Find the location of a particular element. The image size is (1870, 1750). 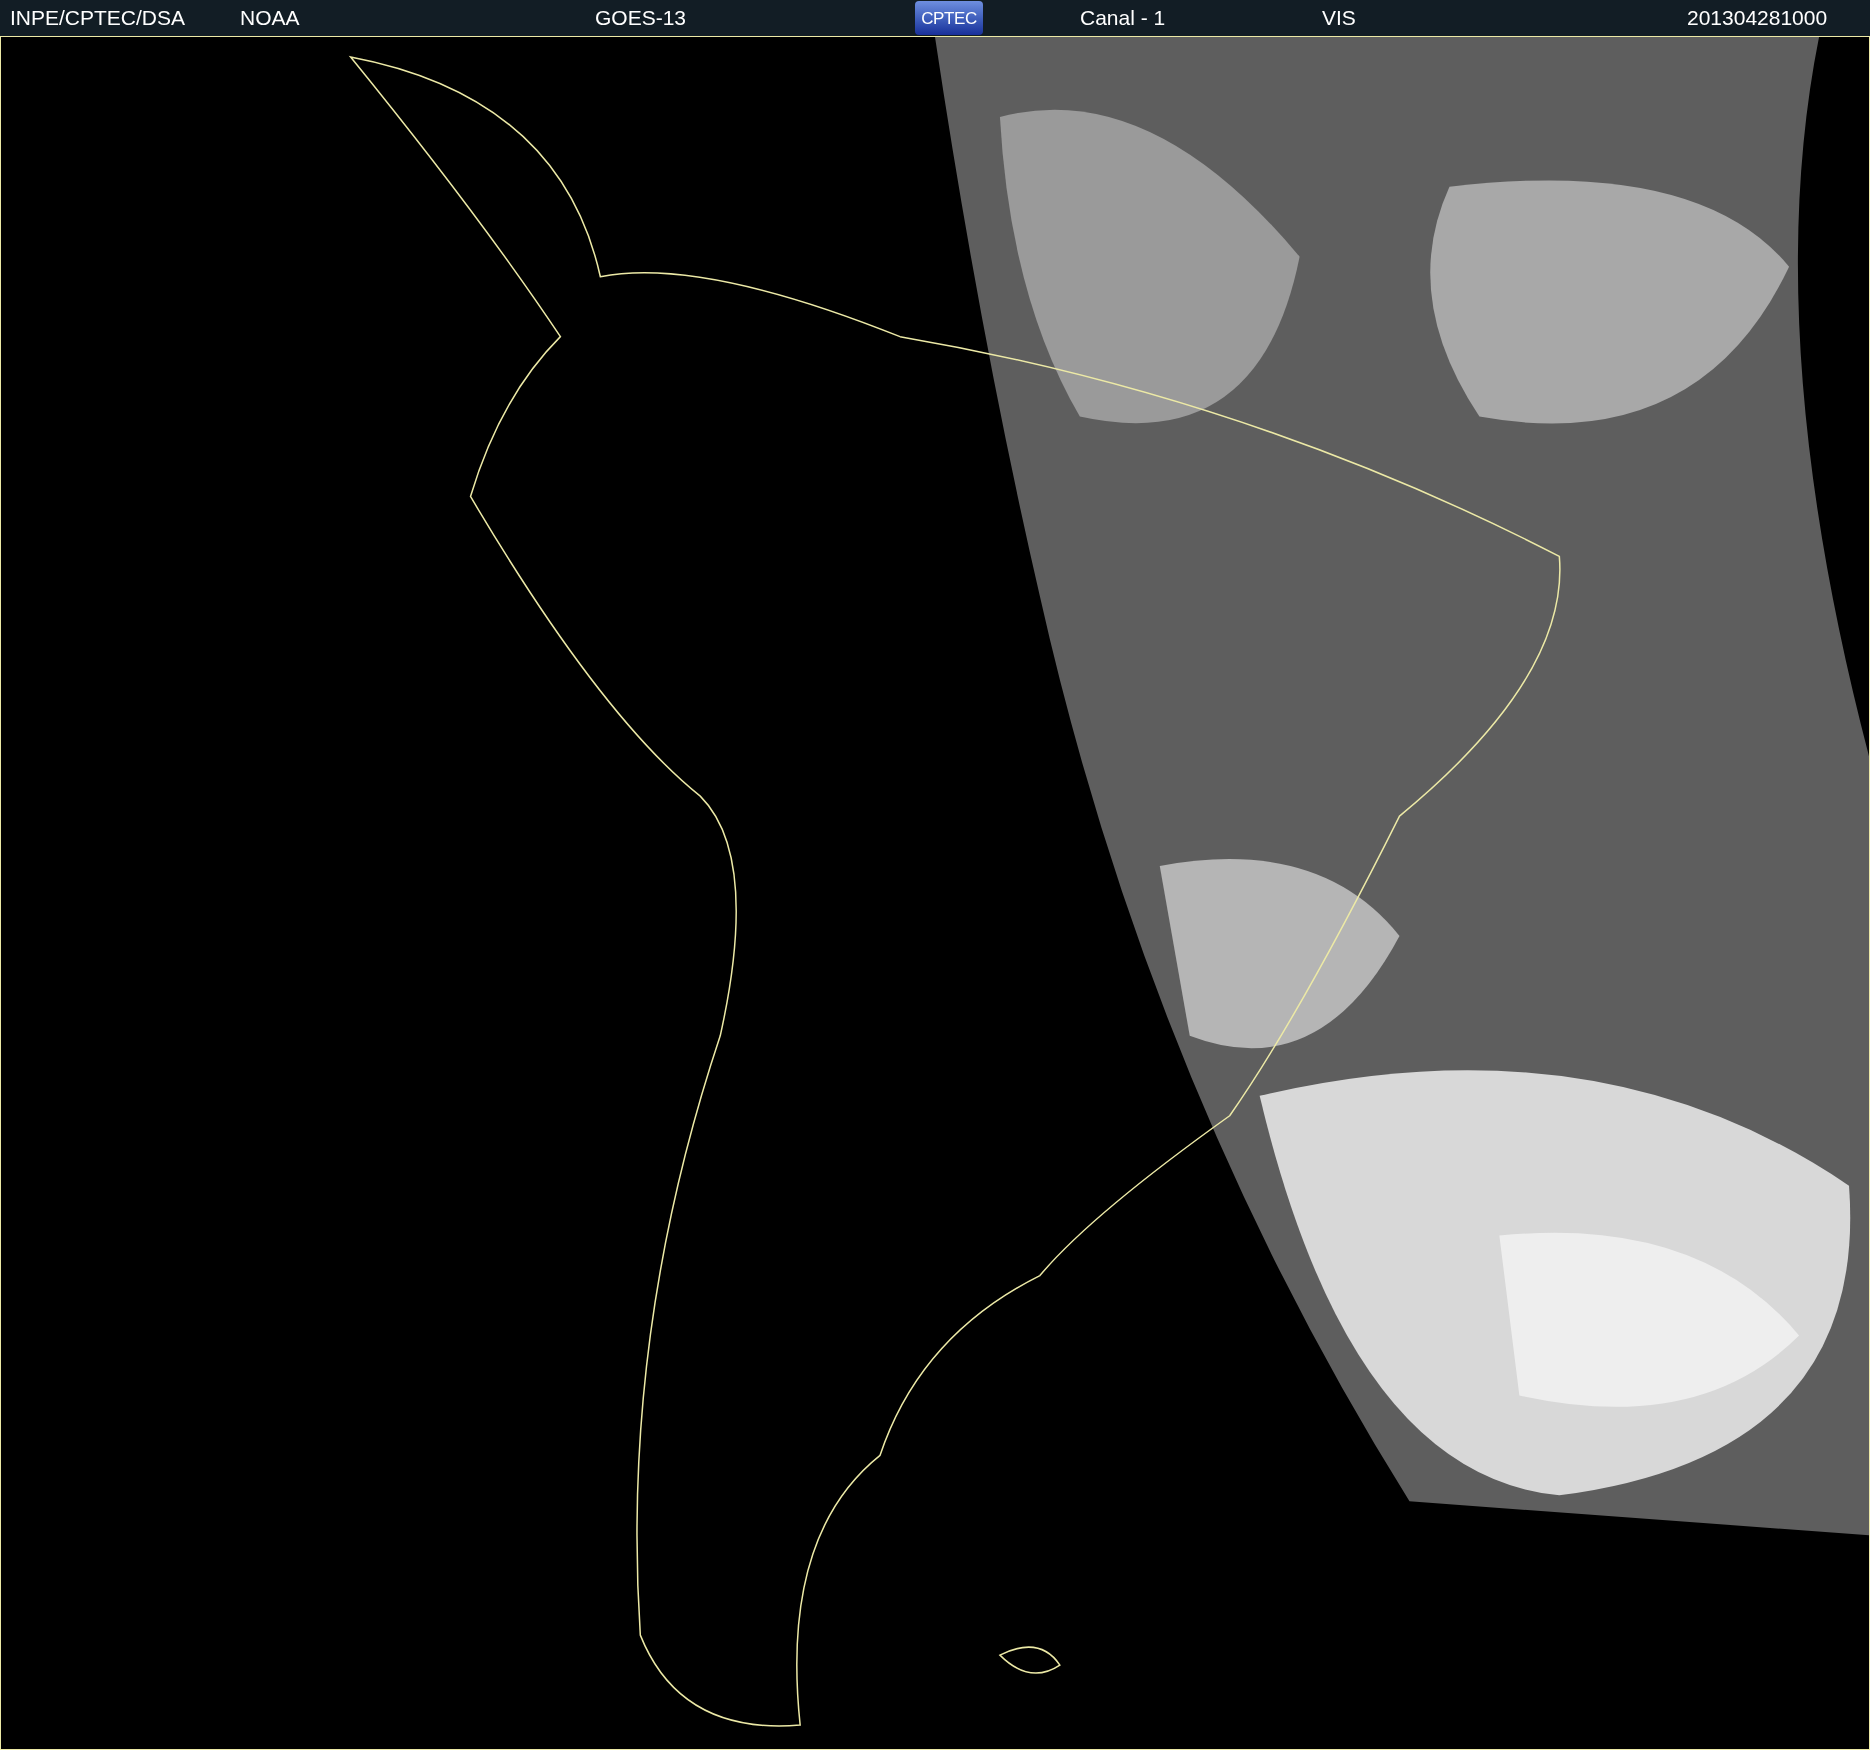

agency-label: NOAA is located at coordinates (270, 18).